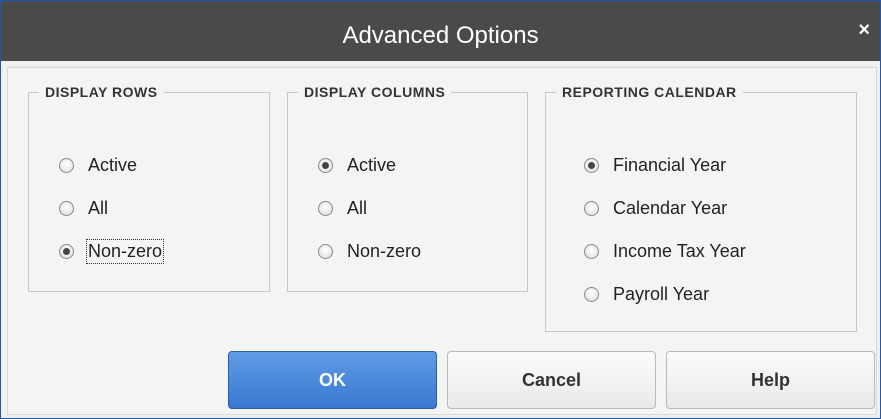  I want to click on display-rows-option-active: Active, so click(98, 165).